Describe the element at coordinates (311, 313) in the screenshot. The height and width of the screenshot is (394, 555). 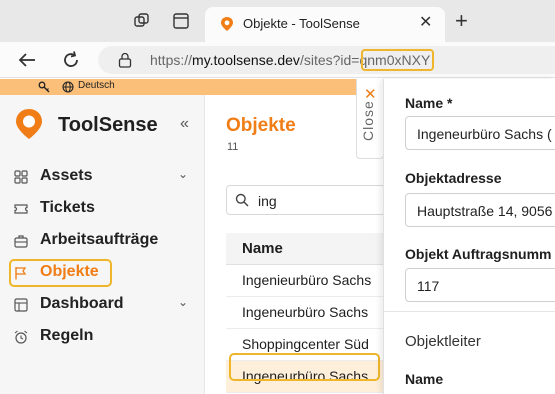
I see `table-row: Ingeneurbüro Sachs` at that location.